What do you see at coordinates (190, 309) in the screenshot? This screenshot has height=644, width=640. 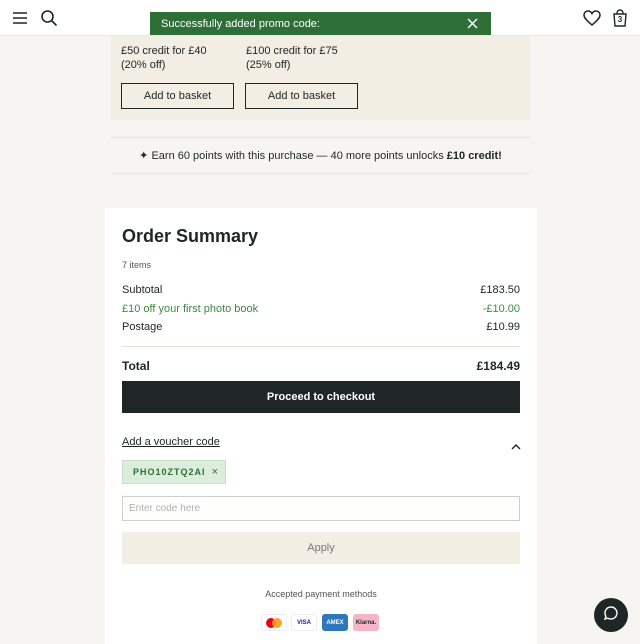 I see `discount-label: £10 off your first photo book` at bounding box center [190, 309].